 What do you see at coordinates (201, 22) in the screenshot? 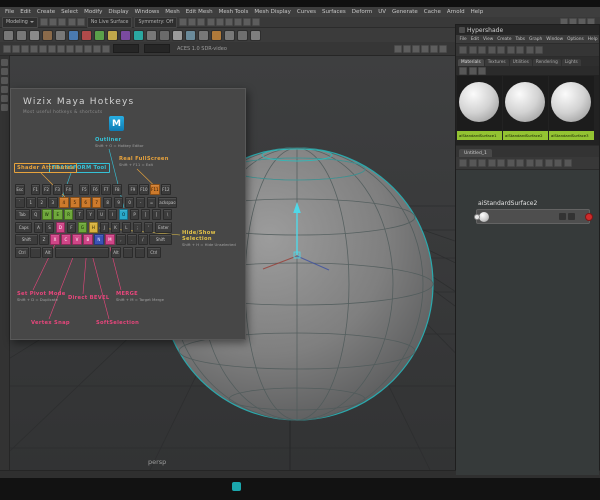
I see `select-component-icon` at bounding box center [201, 22].